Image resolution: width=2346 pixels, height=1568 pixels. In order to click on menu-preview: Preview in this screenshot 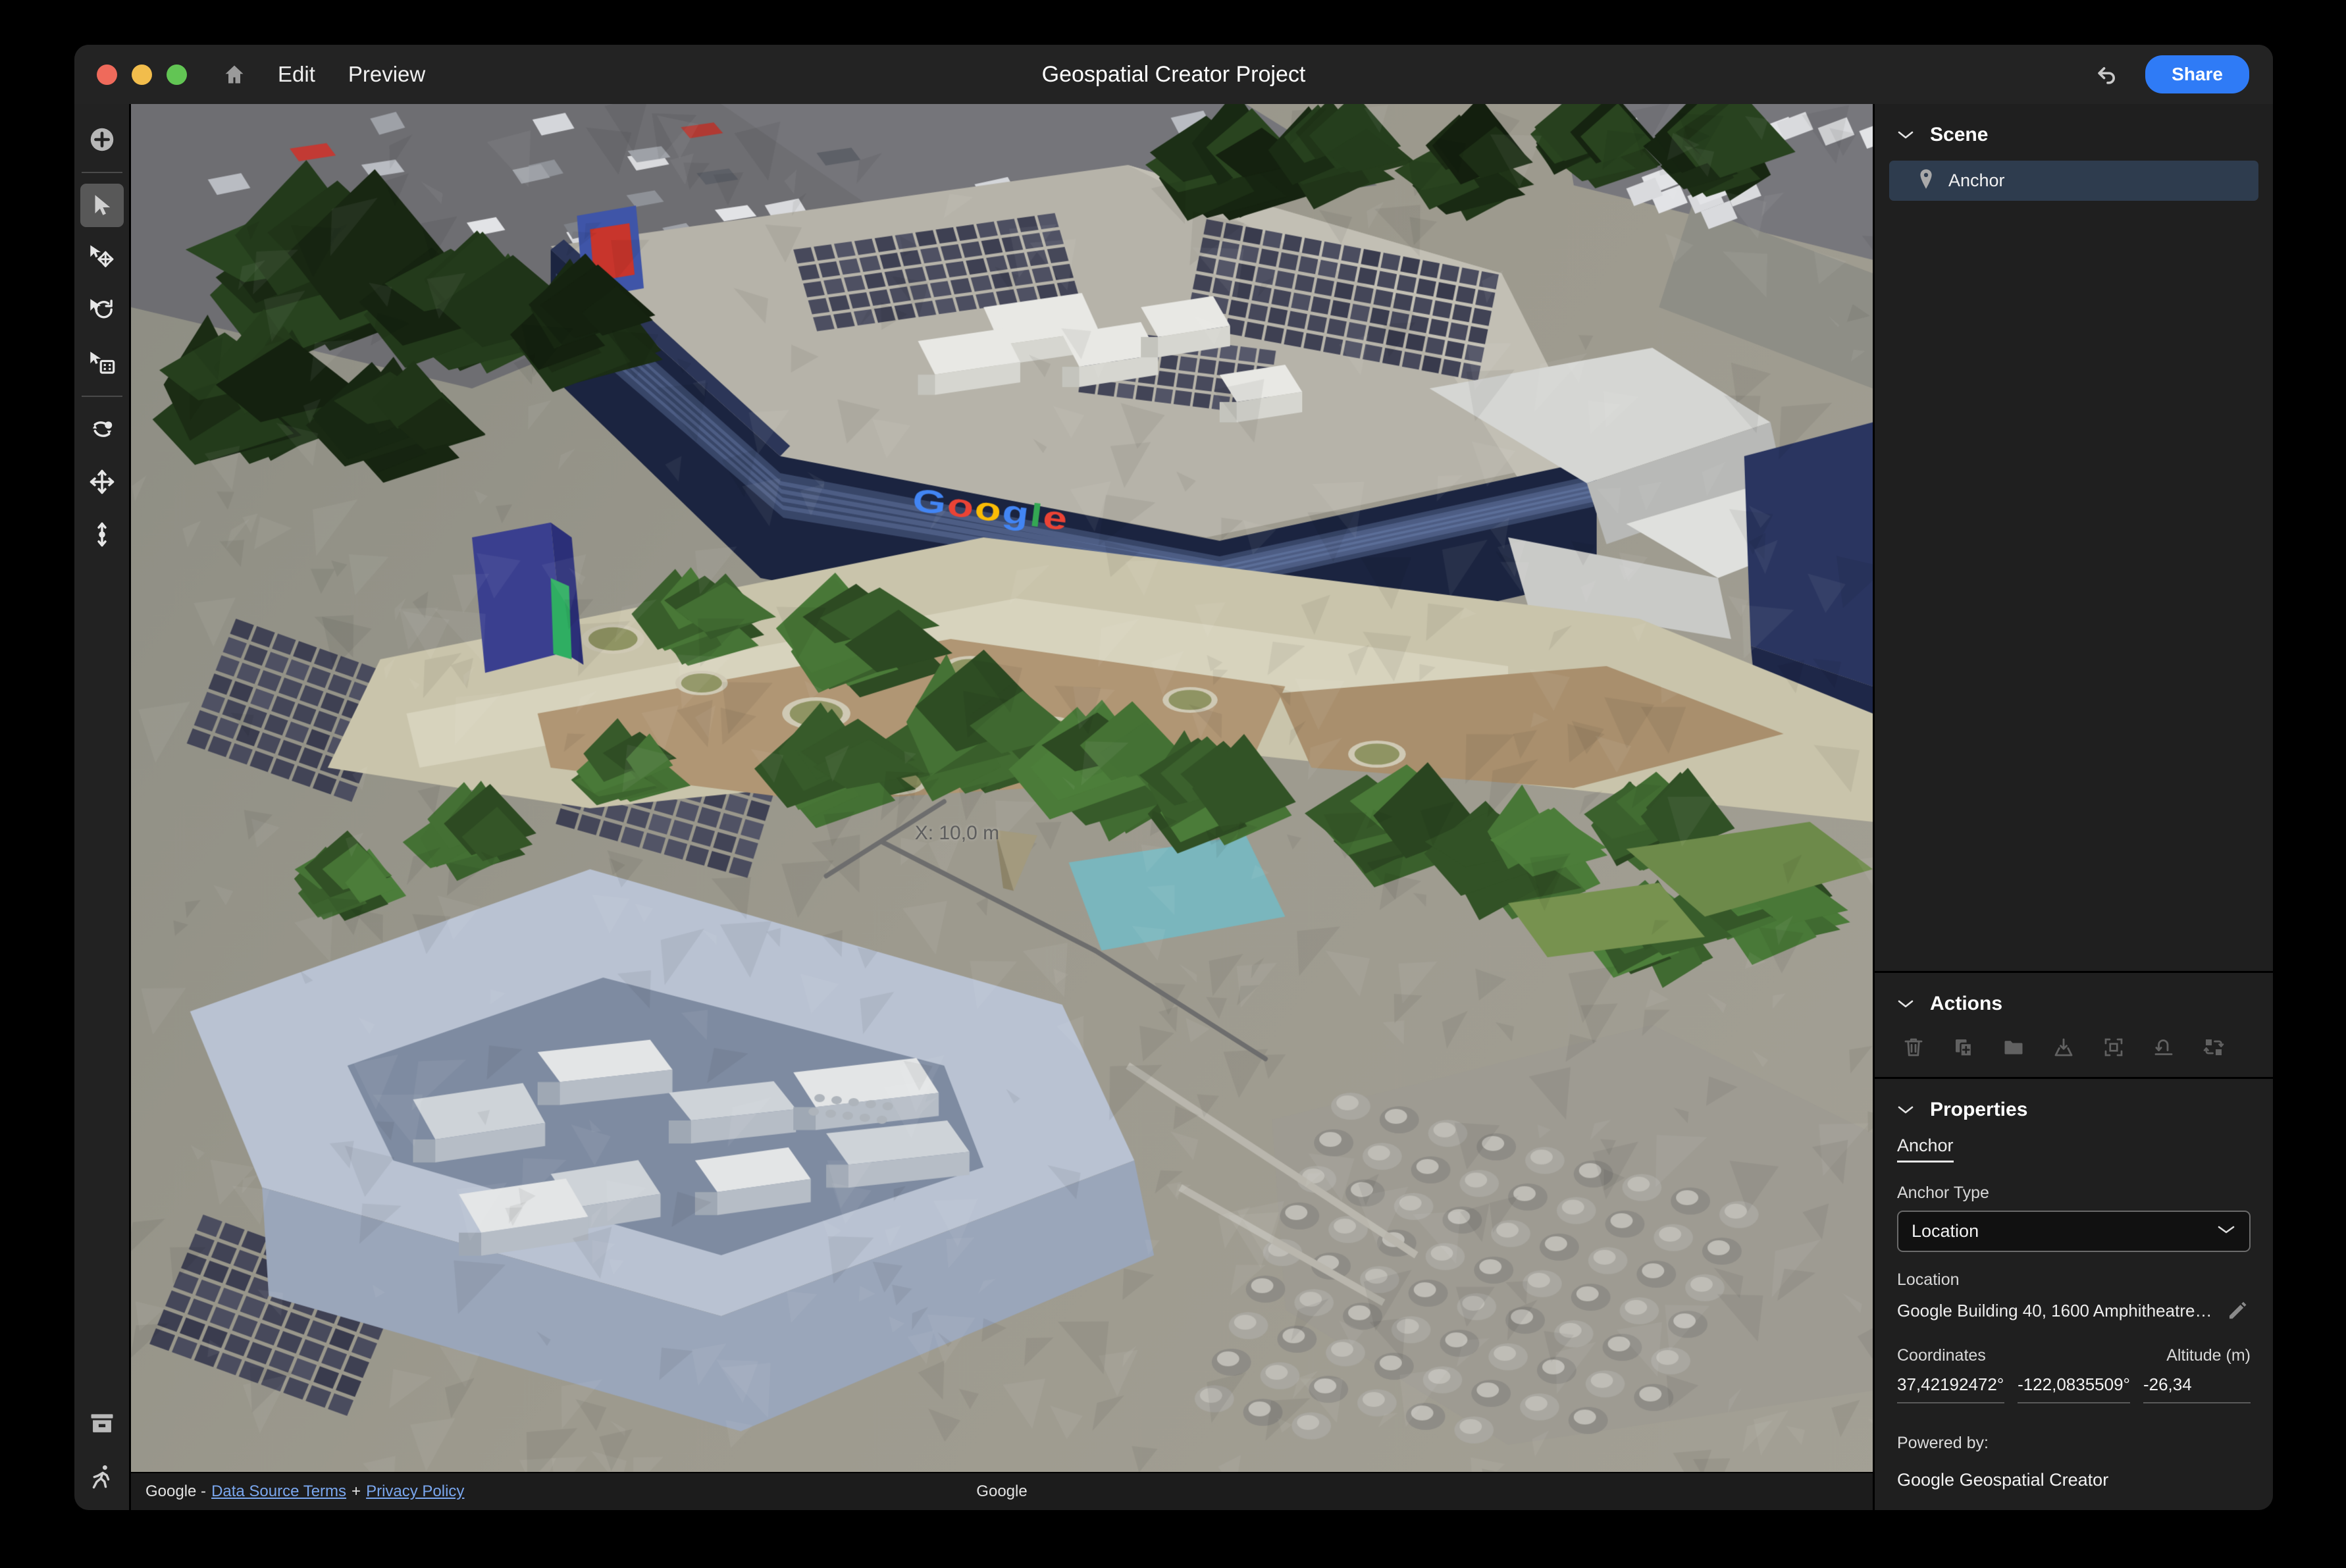, I will do `click(387, 74)`.